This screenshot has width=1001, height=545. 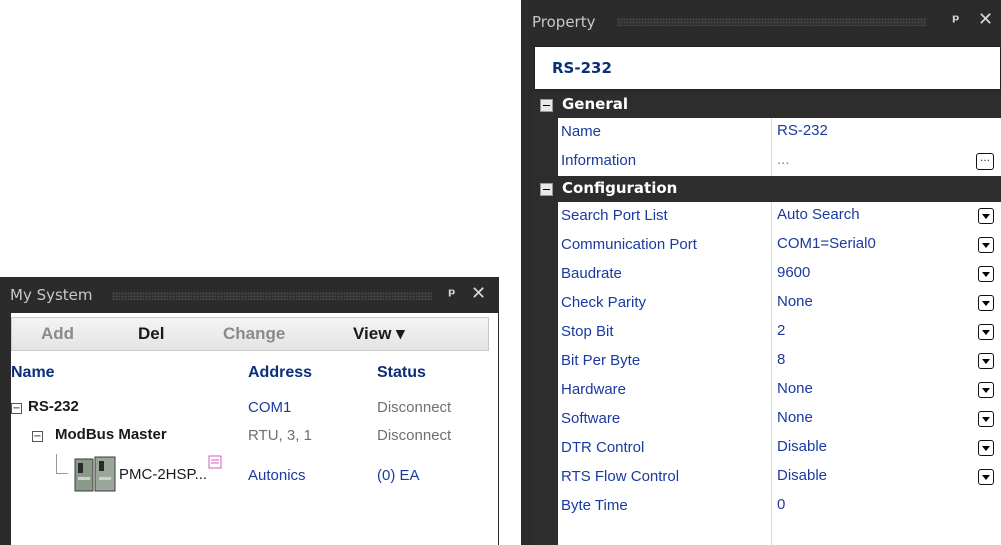 I want to click on property-key: Information, so click(x=599, y=160).